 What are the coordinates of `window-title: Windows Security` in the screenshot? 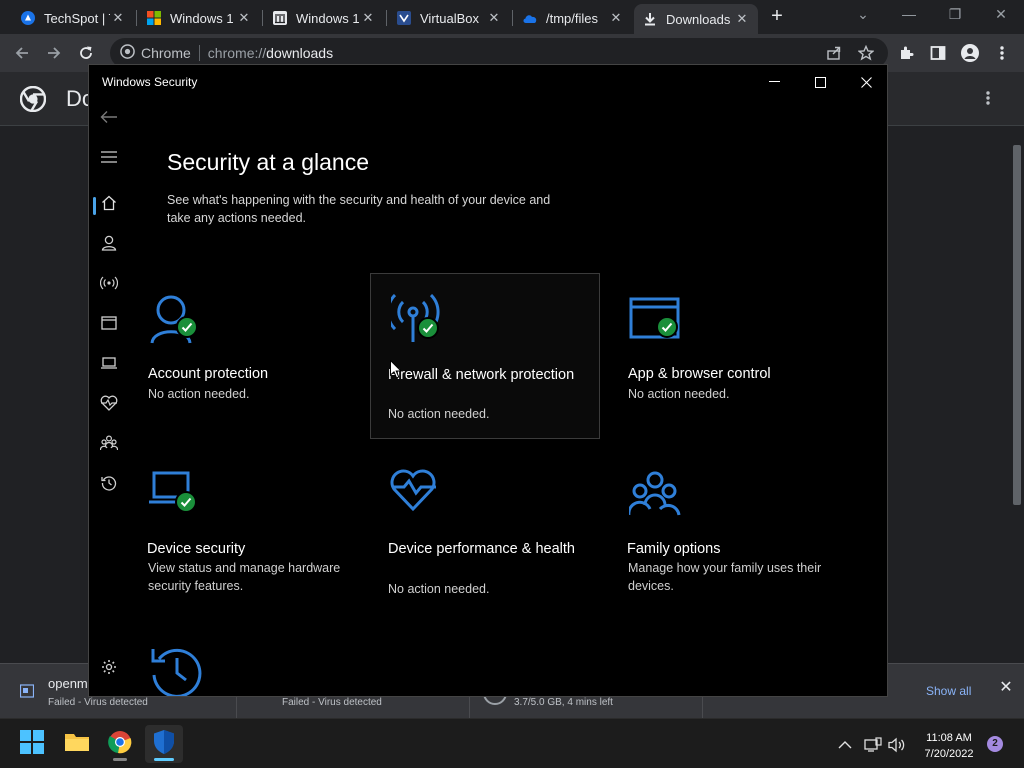 It's located at (150, 82).